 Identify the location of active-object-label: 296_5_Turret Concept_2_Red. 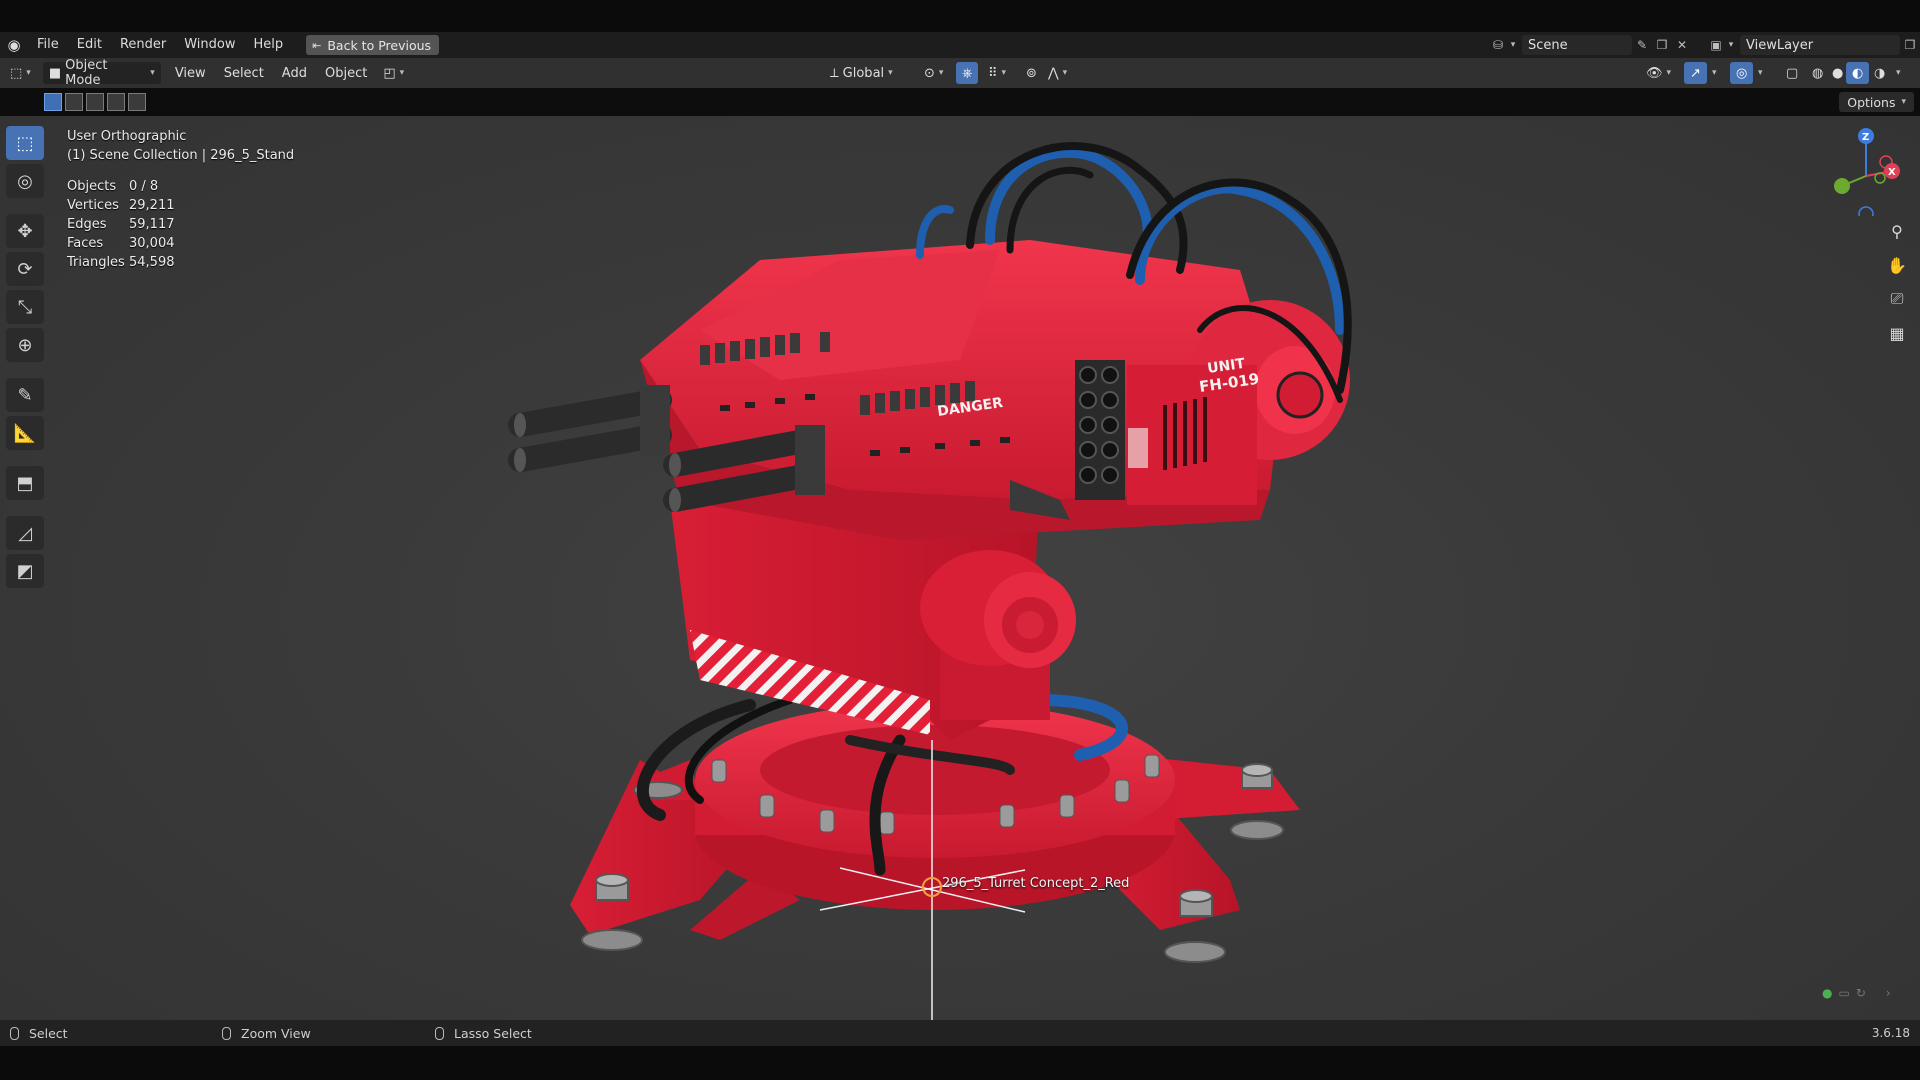
(1036, 883).